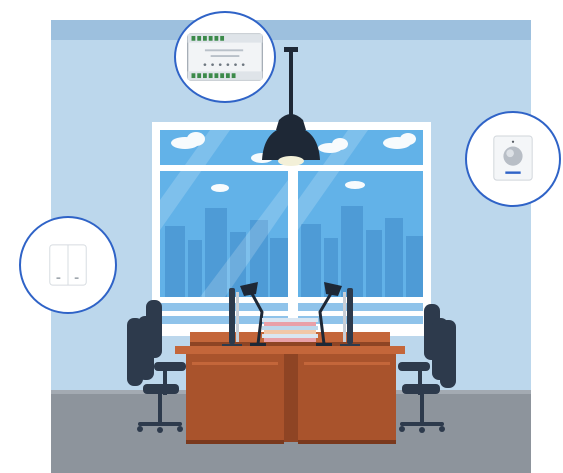  I want to click on book-stacks, so click(290, 330).